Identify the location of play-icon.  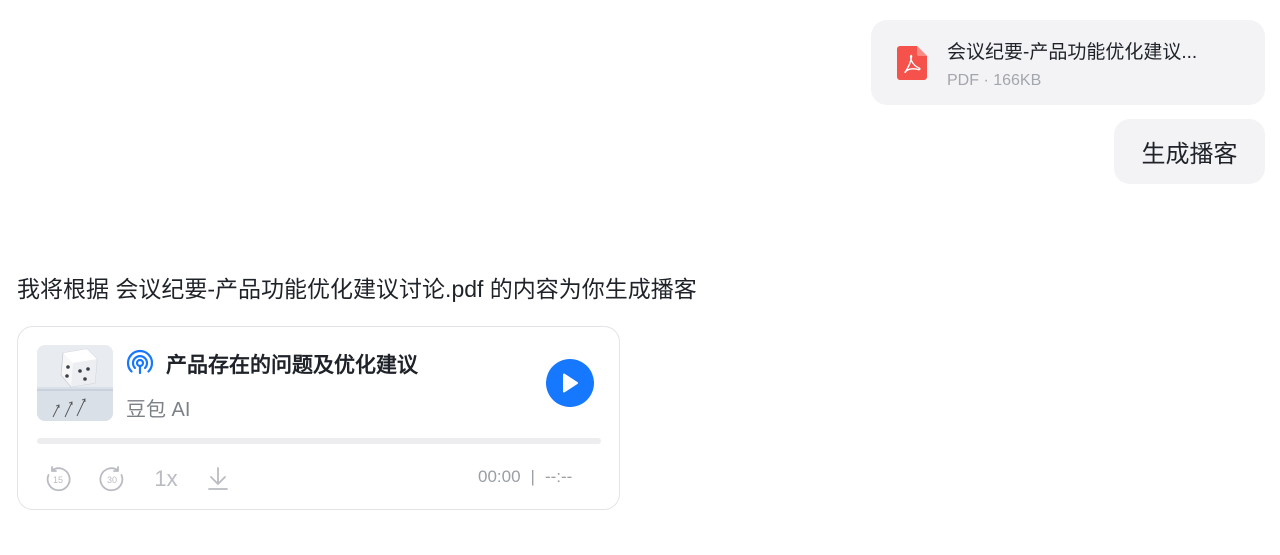
(570, 383).